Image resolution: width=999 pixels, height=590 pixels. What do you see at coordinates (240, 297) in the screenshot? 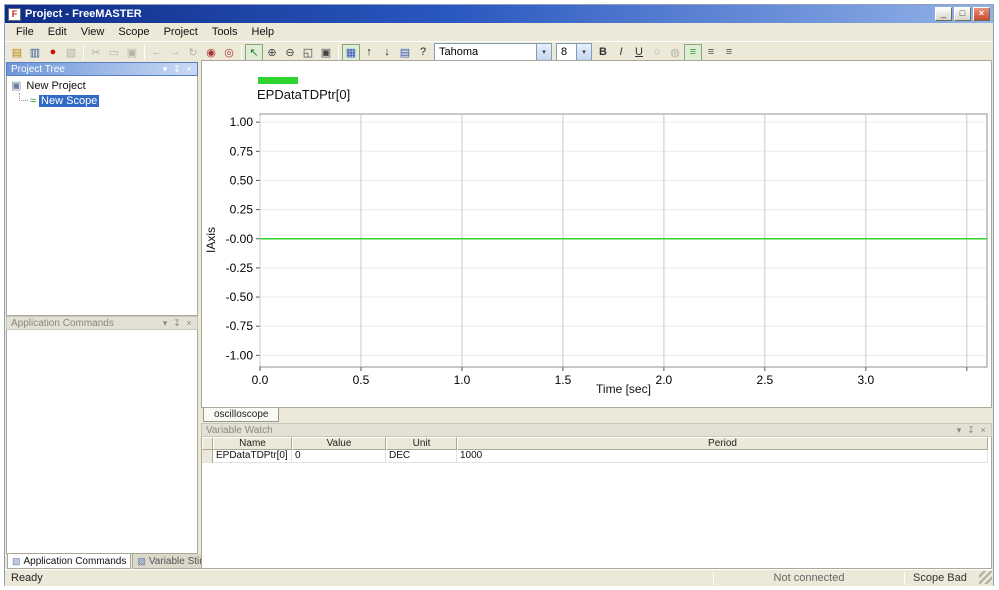
I see `svg-text: -0.50` at bounding box center [240, 297].